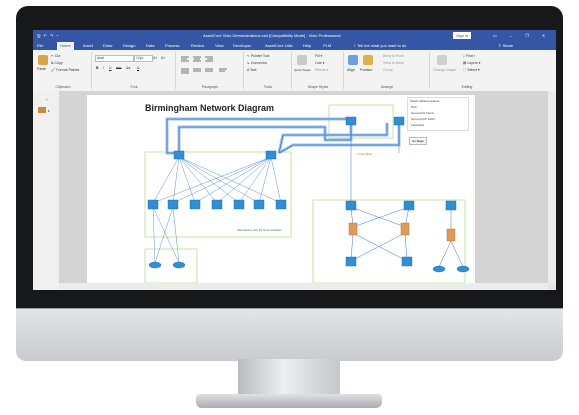 The height and width of the screenshot is (415, 579). Describe the element at coordinates (444, 70) in the screenshot. I see `change-shape-button: Change Shape` at that location.